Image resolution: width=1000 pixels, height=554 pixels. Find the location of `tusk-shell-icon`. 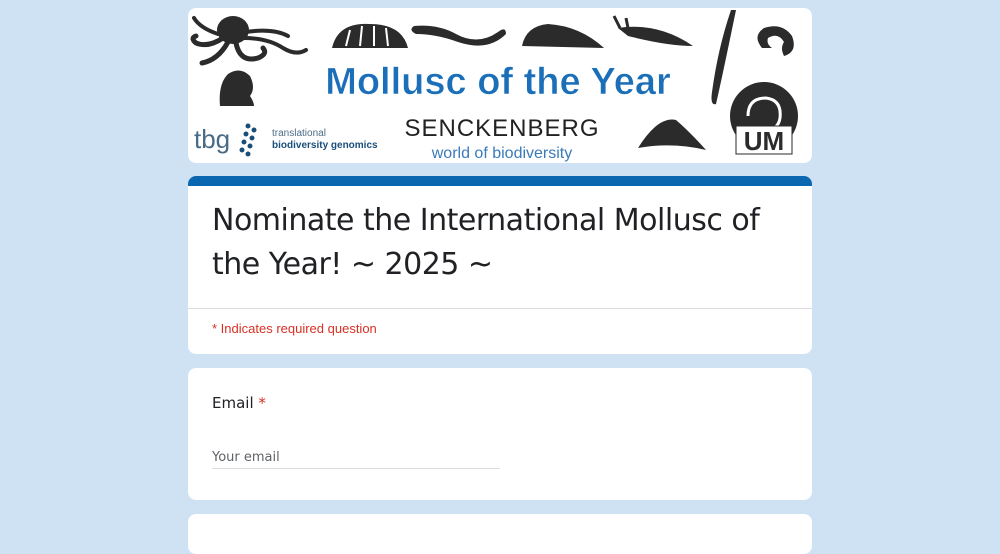

tusk-shell-icon is located at coordinates (723, 57).